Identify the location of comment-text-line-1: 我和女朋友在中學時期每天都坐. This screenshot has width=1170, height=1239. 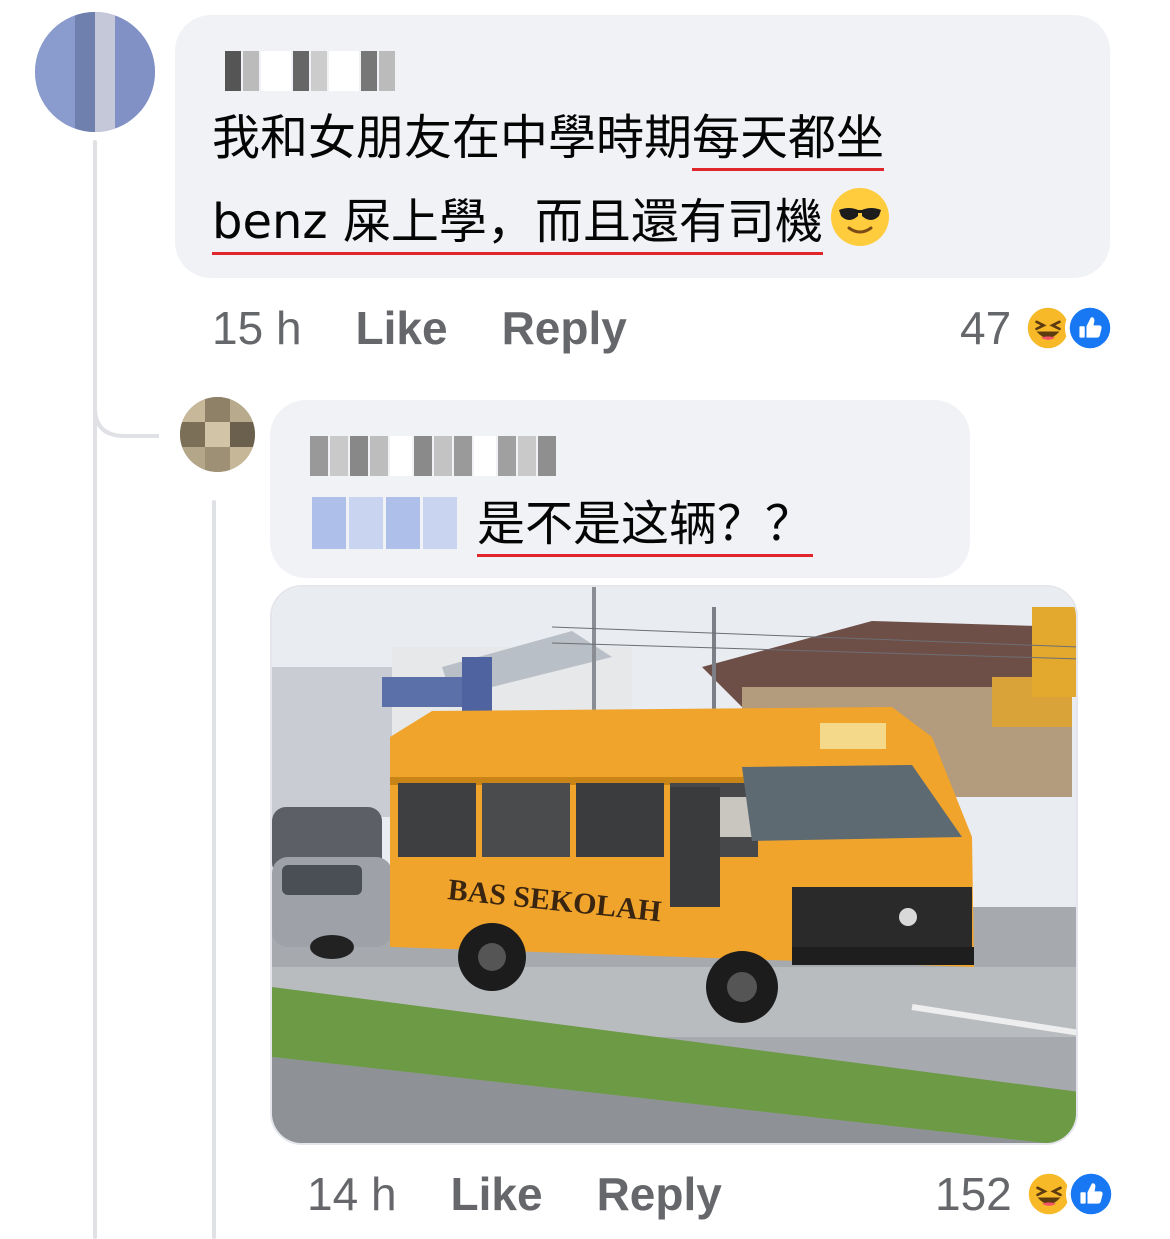
(548, 138).